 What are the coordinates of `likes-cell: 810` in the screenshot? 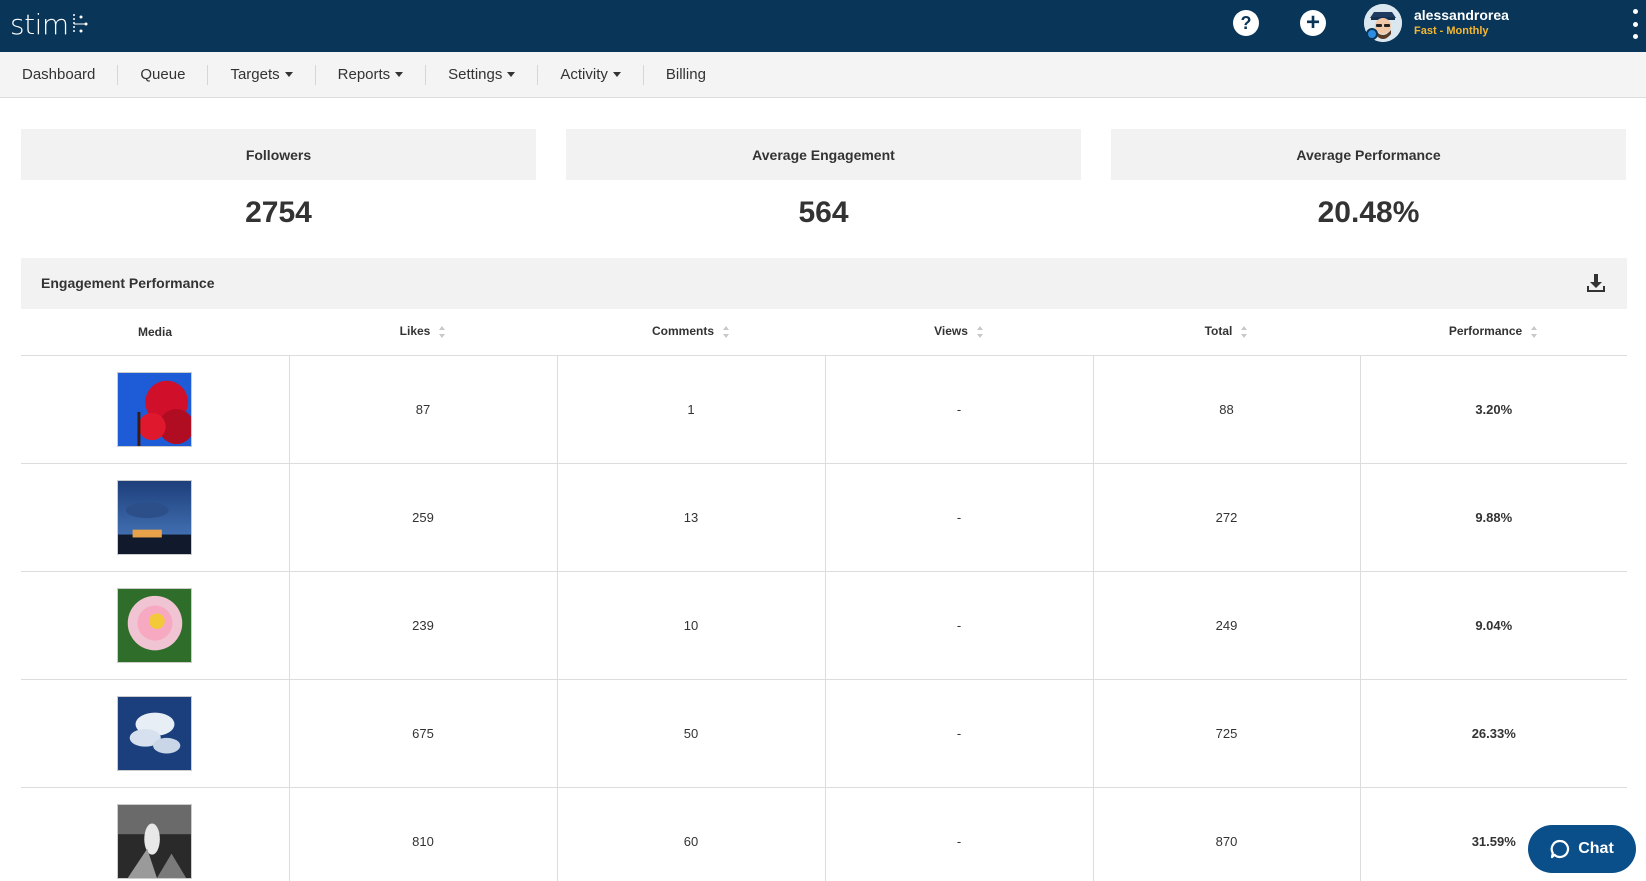 It's located at (423, 834).